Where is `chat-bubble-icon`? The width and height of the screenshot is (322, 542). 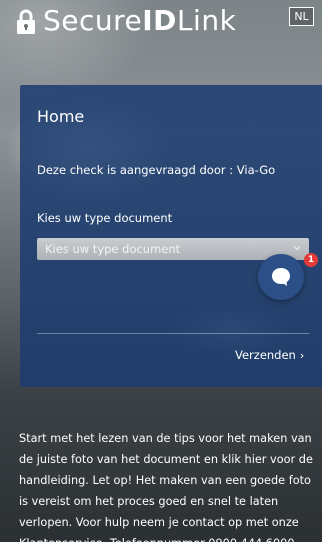 chat-bubble-icon is located at coordinates (281, 277).